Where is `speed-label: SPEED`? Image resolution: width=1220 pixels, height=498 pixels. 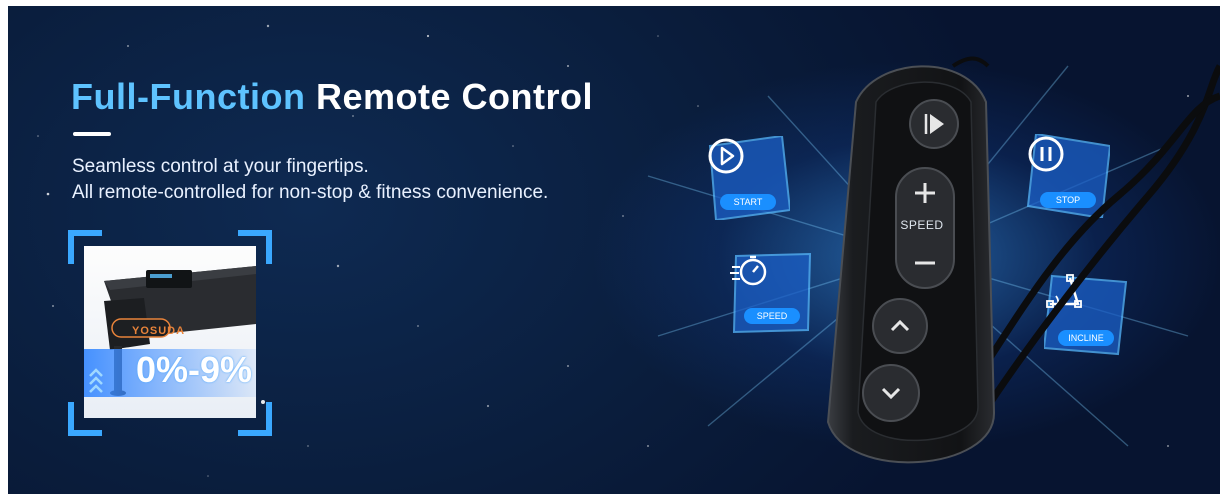 speed-label: SPEED is located at coordinates (922, 225).